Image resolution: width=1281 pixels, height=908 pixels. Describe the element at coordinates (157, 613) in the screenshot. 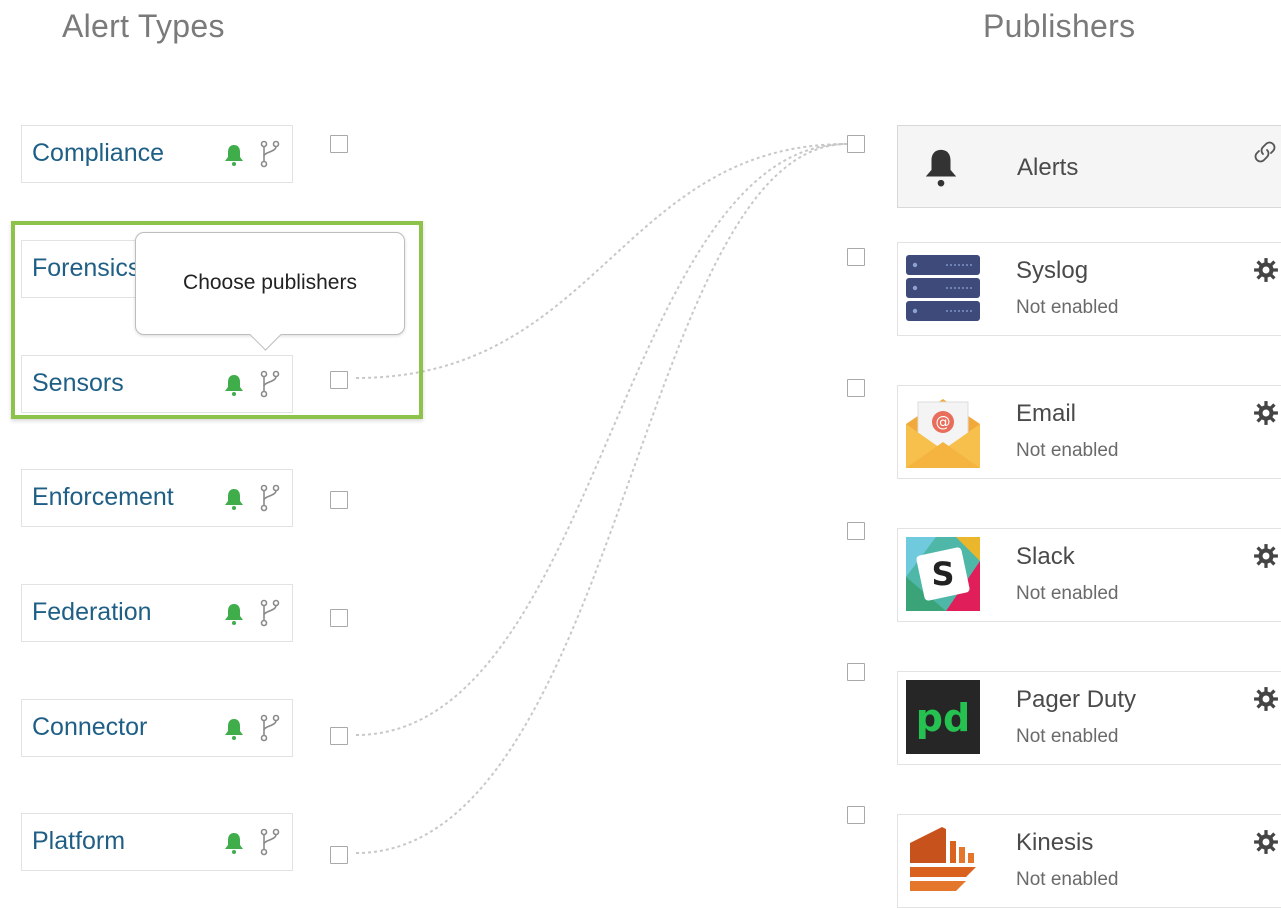

I see `alert-type-federation: Federation` at that location.